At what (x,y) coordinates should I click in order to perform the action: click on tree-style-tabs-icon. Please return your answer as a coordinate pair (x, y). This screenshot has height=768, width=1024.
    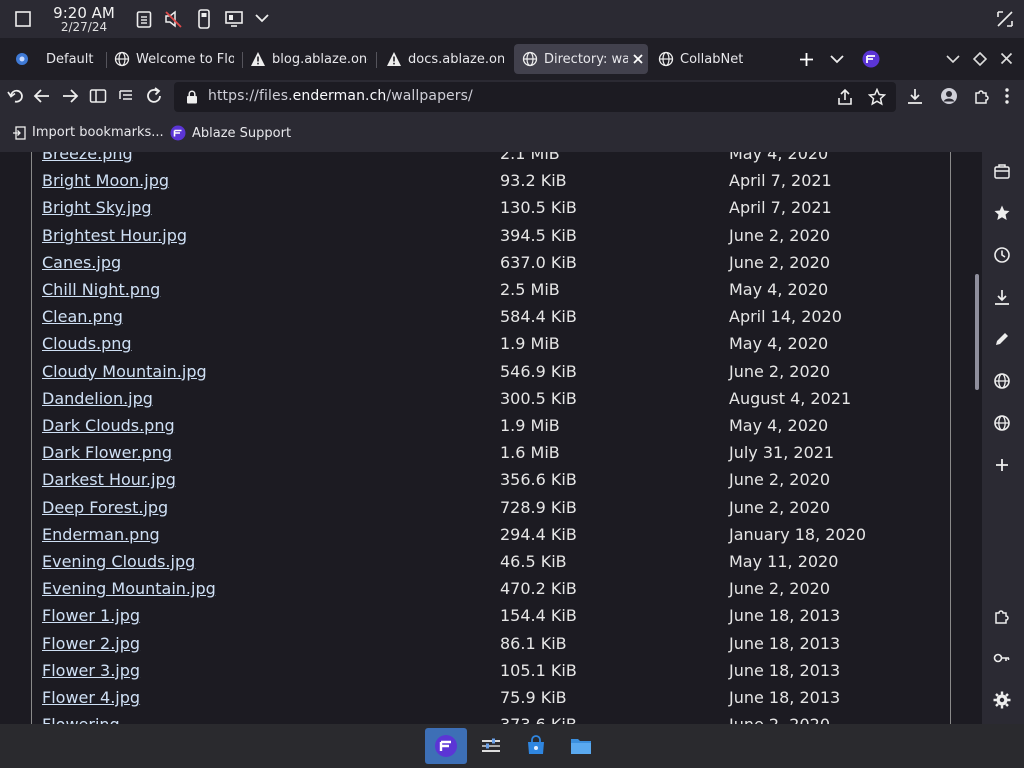
    Looking at the image, I should click on (126, 96).